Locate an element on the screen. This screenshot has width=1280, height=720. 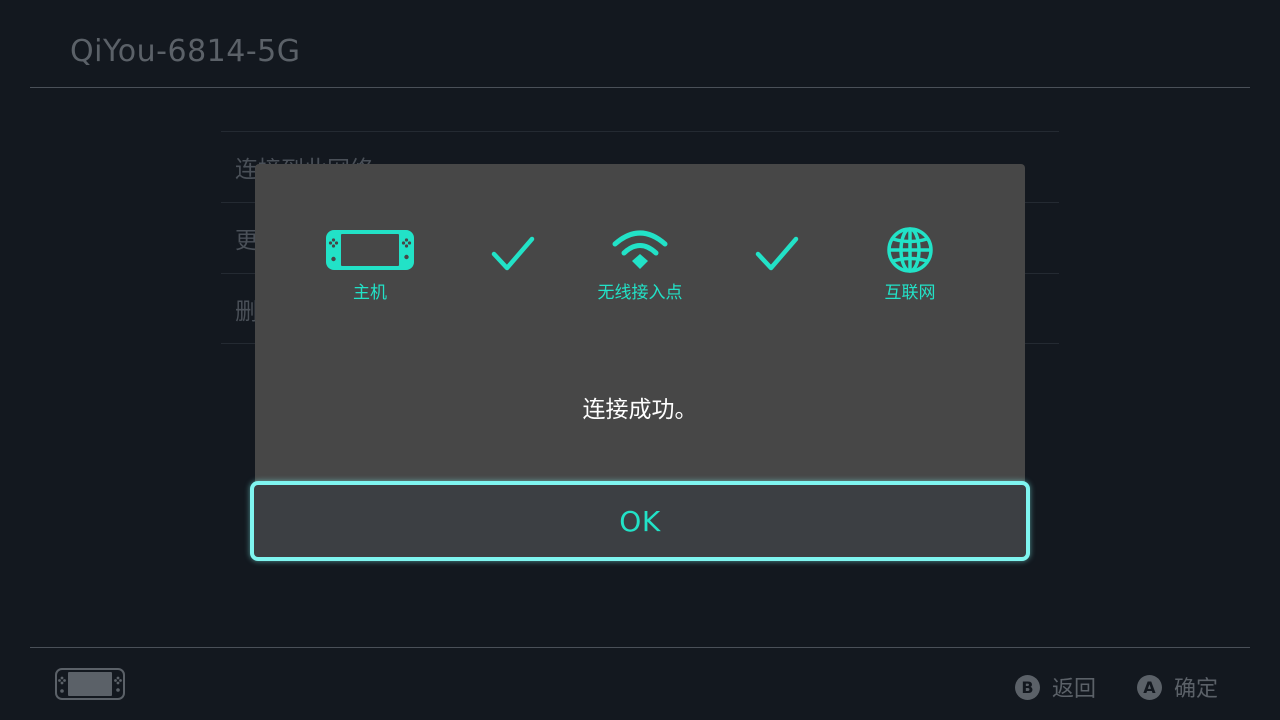
wifi-icon is located at coordinates (640, 250).